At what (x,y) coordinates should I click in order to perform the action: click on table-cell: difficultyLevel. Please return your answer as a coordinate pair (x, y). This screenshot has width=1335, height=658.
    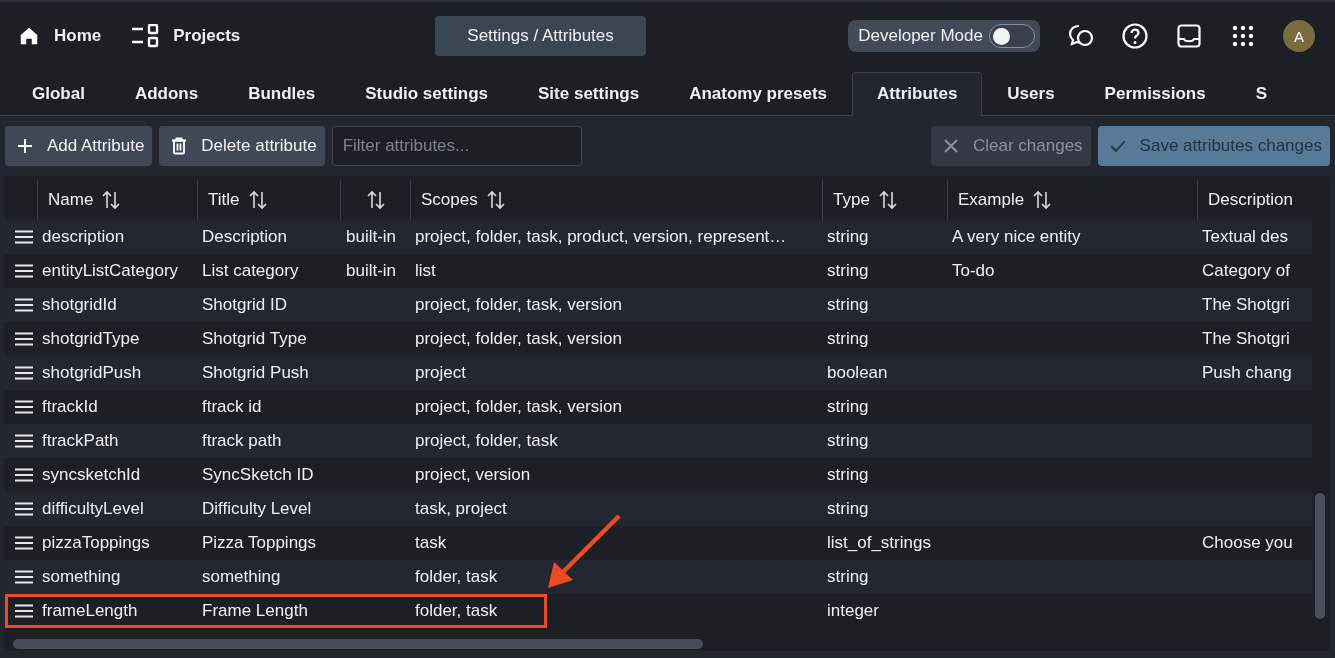
    Looking at the image, I should click on (93, 509).